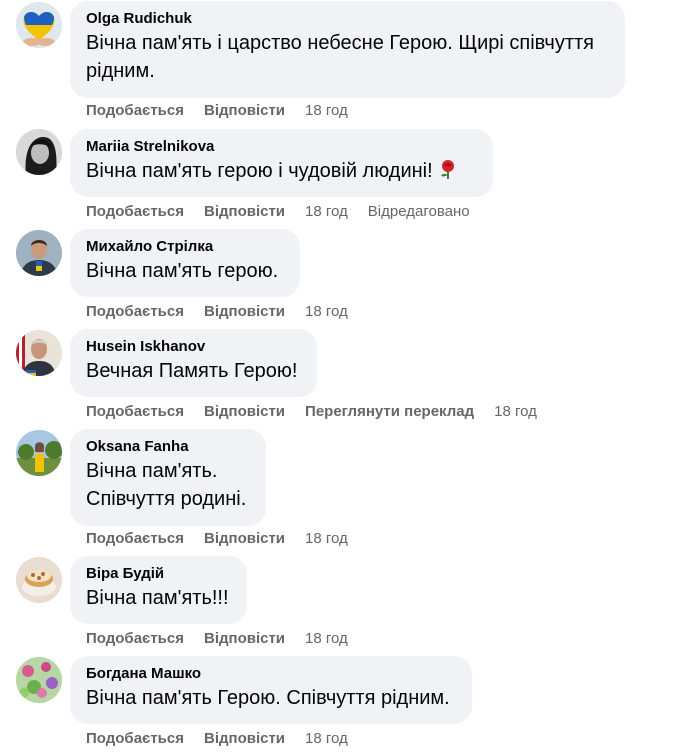  I want to click on edited-label: Відредаговано, so click(418, 211).